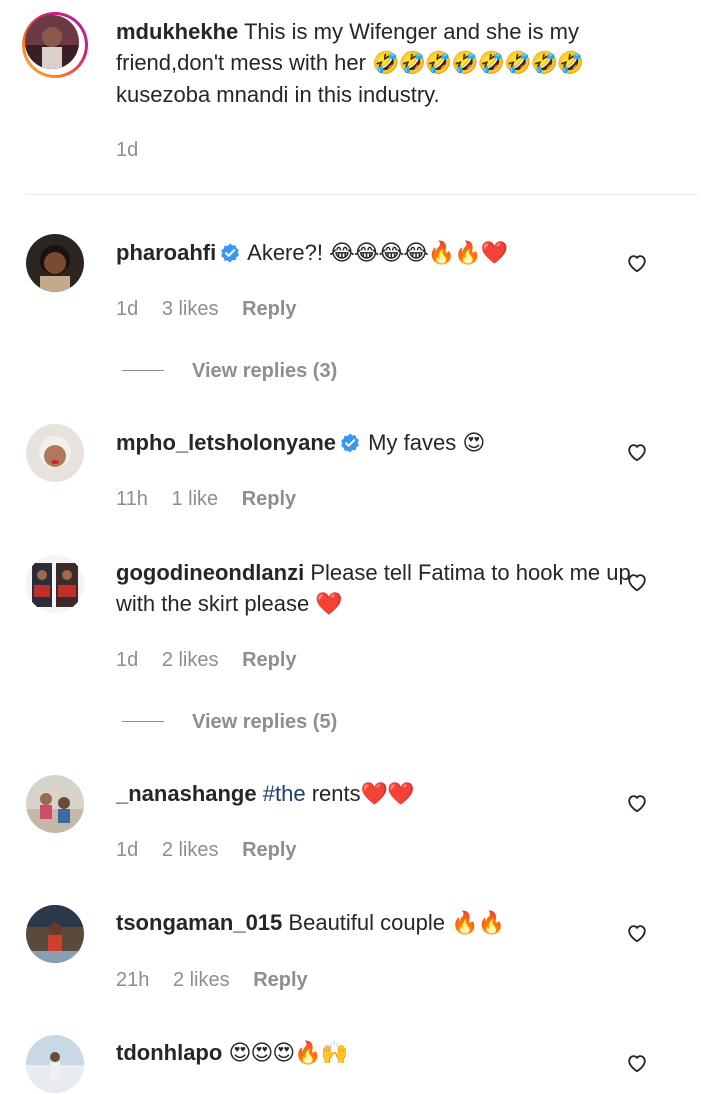  Describe the element at coordinates (194, 499) in the screenshot. I see `likes-count: 1 like` at that location.